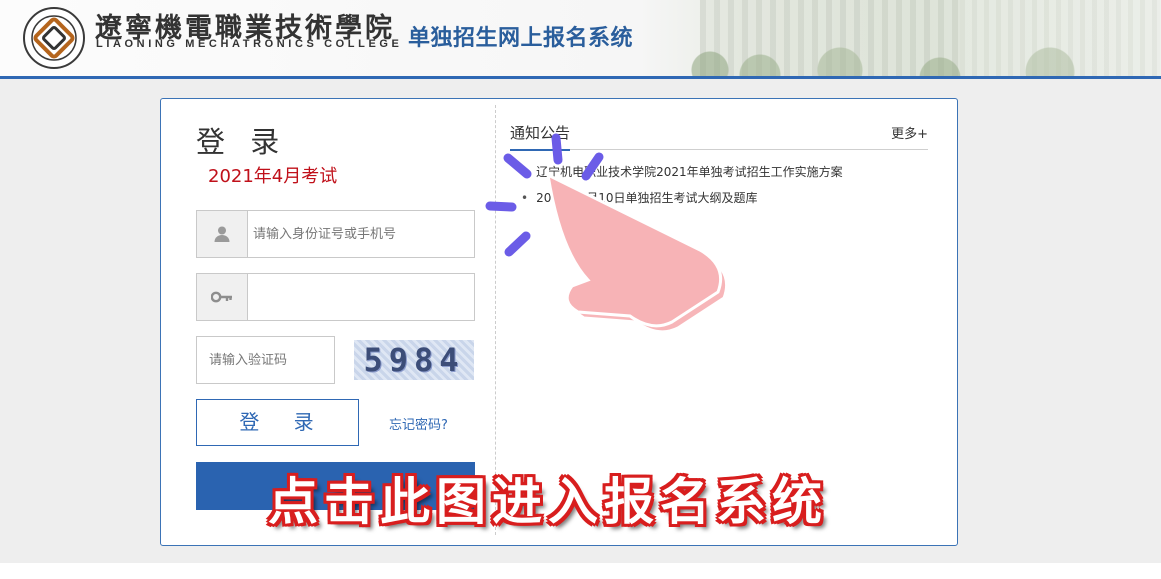 This screenshot has width=1161, height=579. What do you see at coordinates (909, 132) in the screenshot?
I see `more-link: 更多+` at bounding box center [909, 132].